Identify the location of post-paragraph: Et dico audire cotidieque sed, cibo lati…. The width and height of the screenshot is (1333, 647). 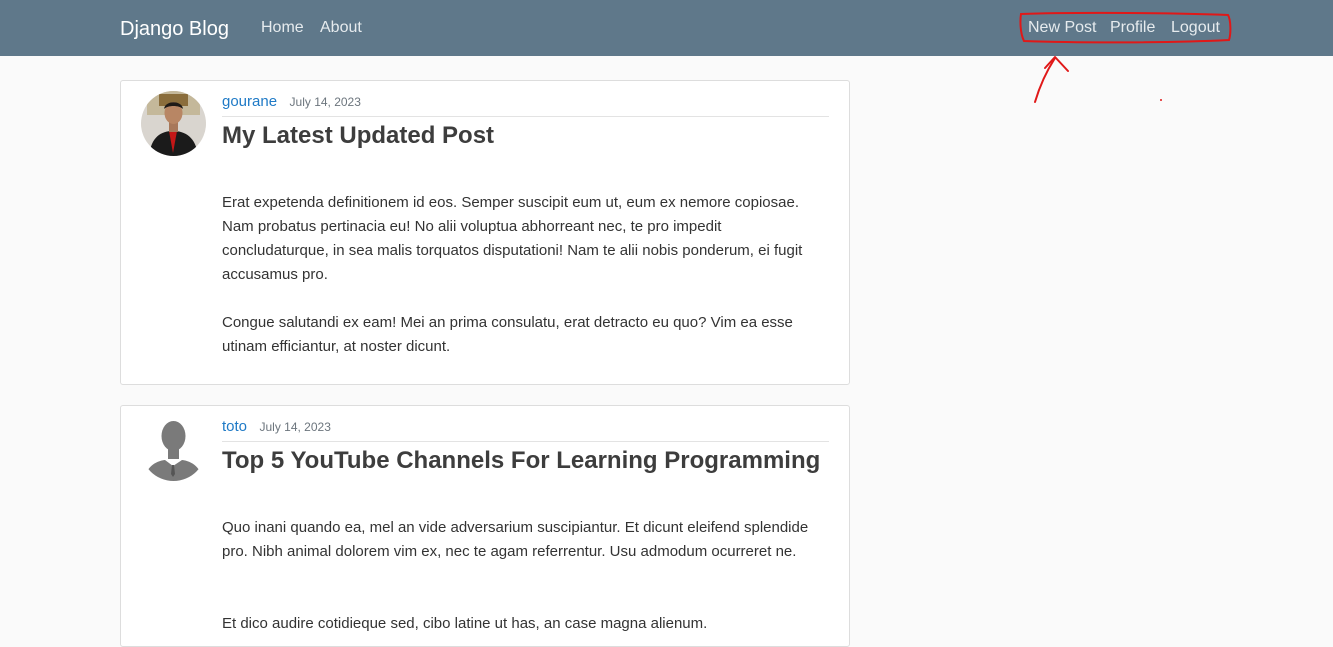
(465, 623).